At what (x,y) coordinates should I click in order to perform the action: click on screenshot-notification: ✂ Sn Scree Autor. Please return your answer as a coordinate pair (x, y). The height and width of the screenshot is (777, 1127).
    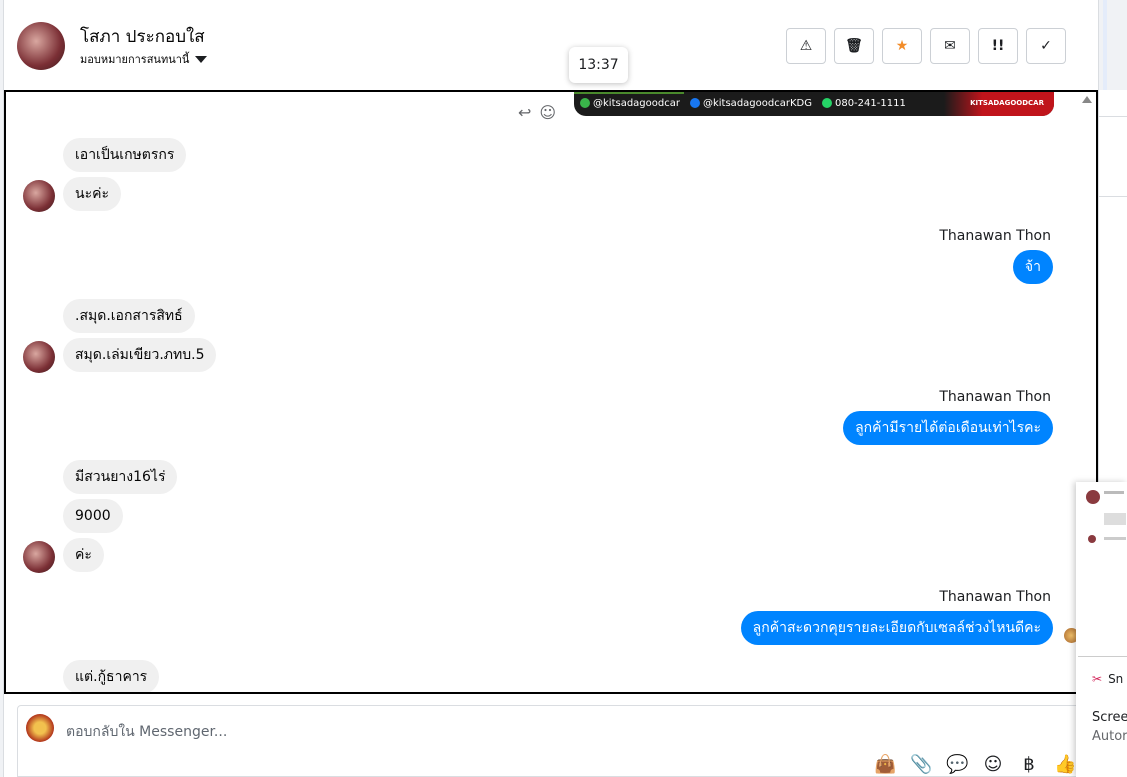
    Looking at the image, I should click on (1101, 629).